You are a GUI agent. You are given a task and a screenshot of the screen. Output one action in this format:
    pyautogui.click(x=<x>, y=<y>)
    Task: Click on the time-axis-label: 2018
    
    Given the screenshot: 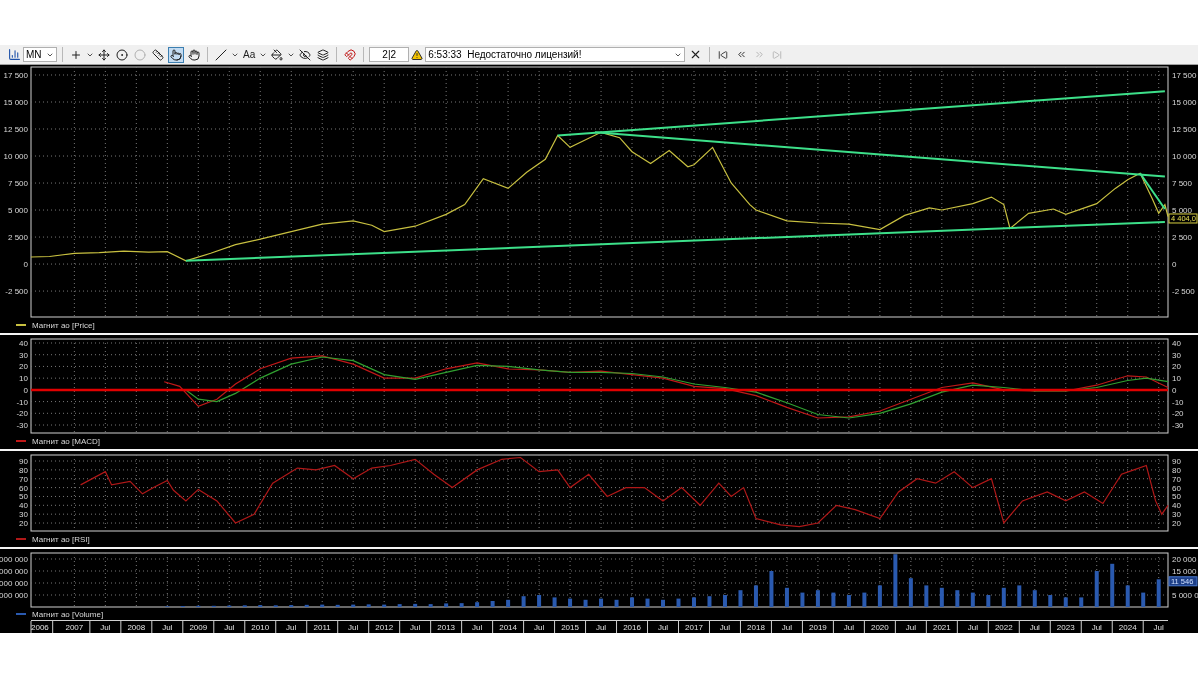 What is the action you would take?
    pyautogui.click(x=756, y=627)
    